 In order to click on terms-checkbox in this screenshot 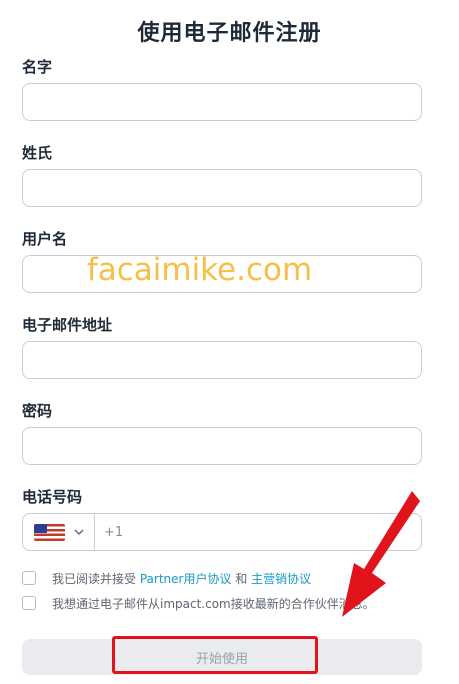, I will do `click(29, 578)`.